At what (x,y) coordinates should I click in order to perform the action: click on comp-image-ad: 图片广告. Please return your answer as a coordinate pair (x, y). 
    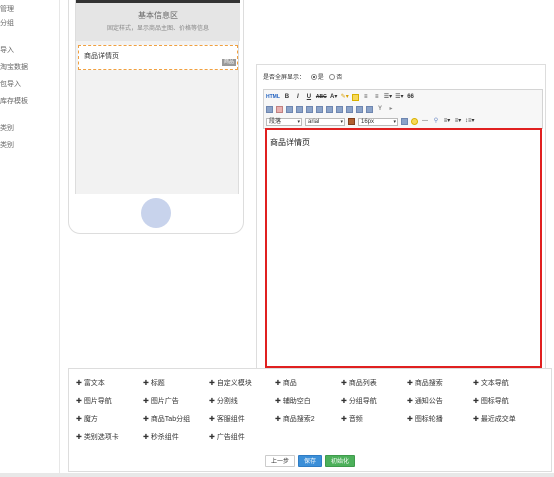
    Looking at the image, I should click on (161, 401).